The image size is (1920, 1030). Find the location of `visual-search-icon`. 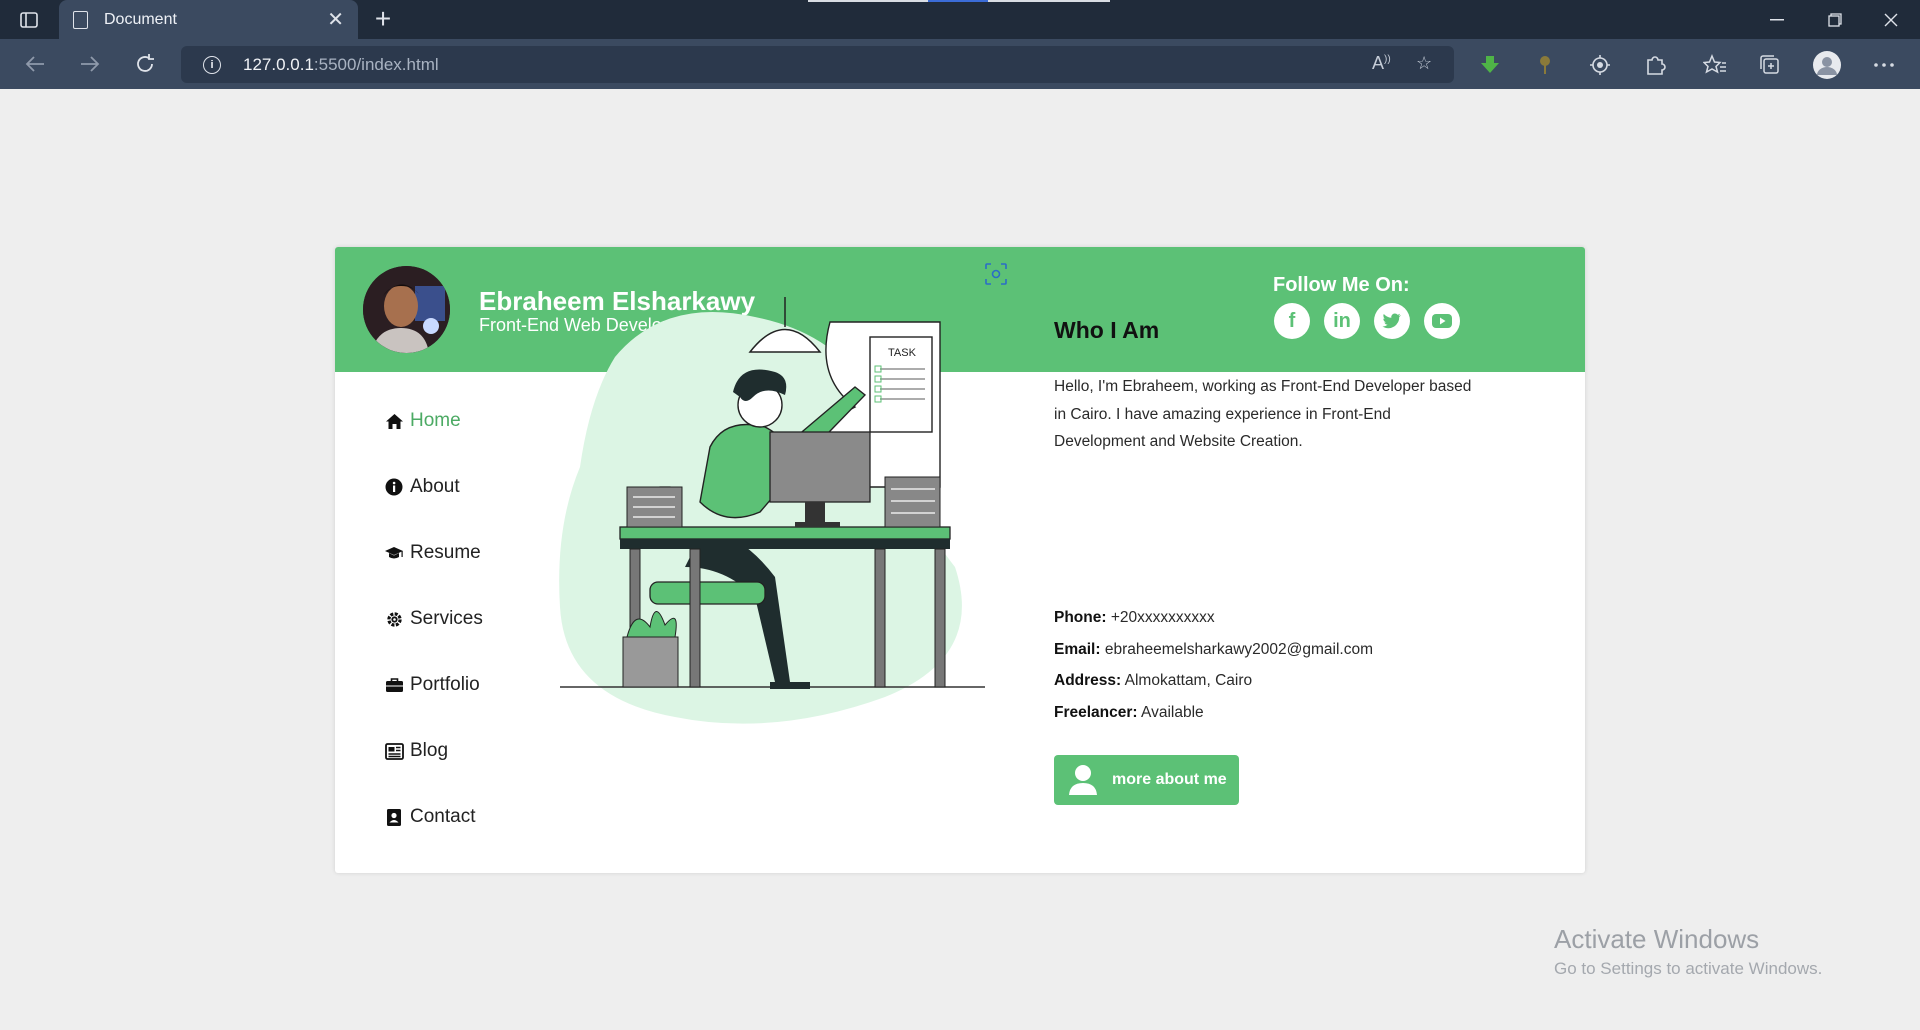

visual-search-icon is located at coordinates (996, 274).